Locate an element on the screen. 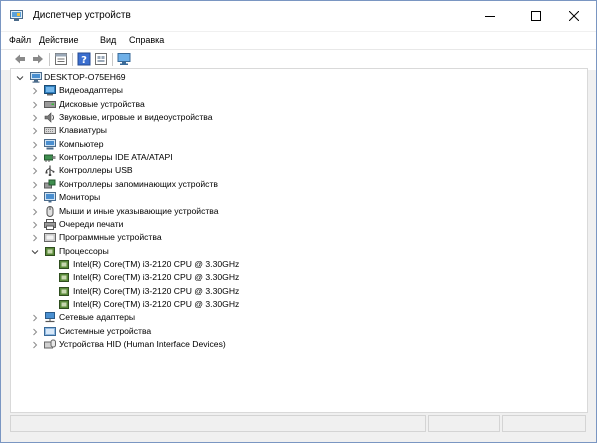 This screenshot has height=443, width=597. tree-category-row: Клавиатуры is located at coordinates (296, 130).